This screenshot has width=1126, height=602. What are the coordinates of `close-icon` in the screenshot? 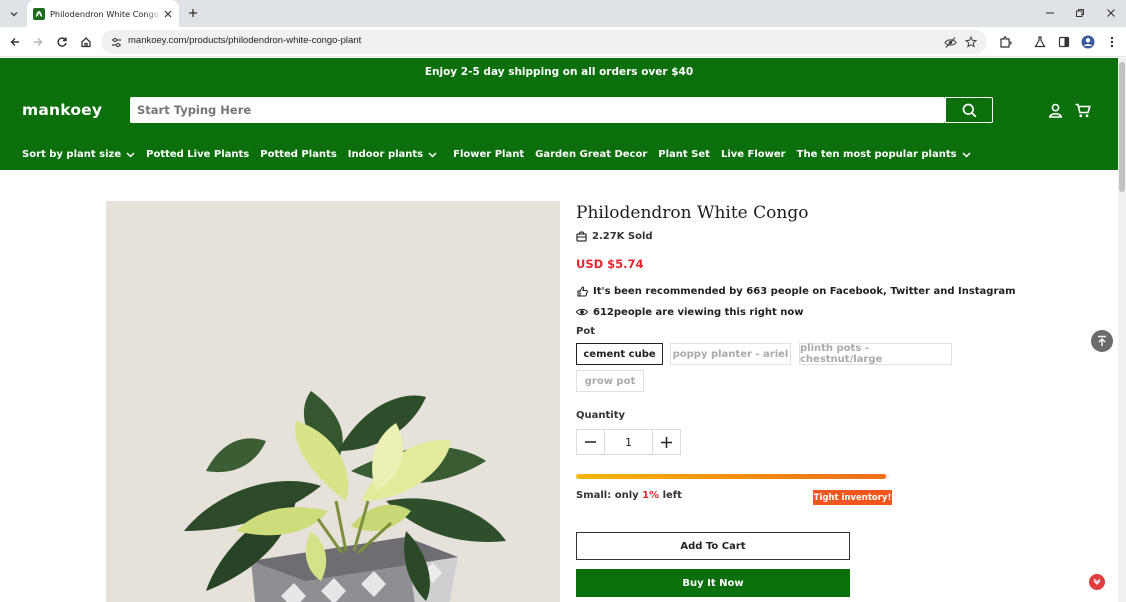 It's located at (167, 13).